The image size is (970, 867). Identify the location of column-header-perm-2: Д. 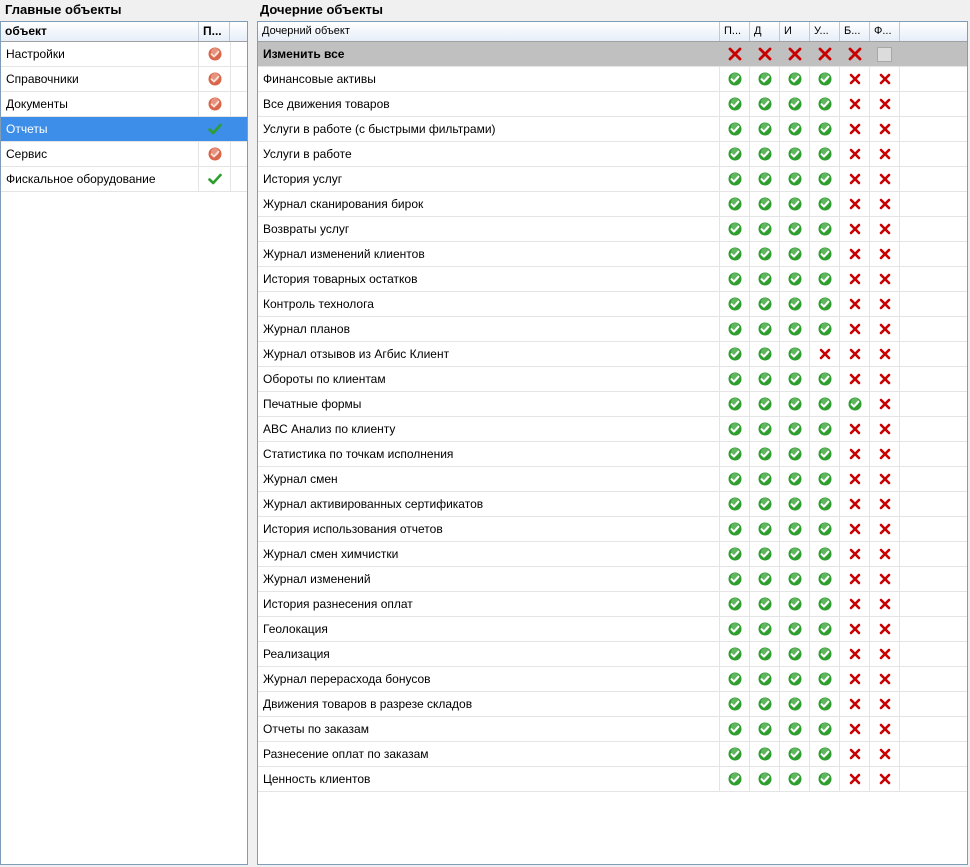
(765, 31).